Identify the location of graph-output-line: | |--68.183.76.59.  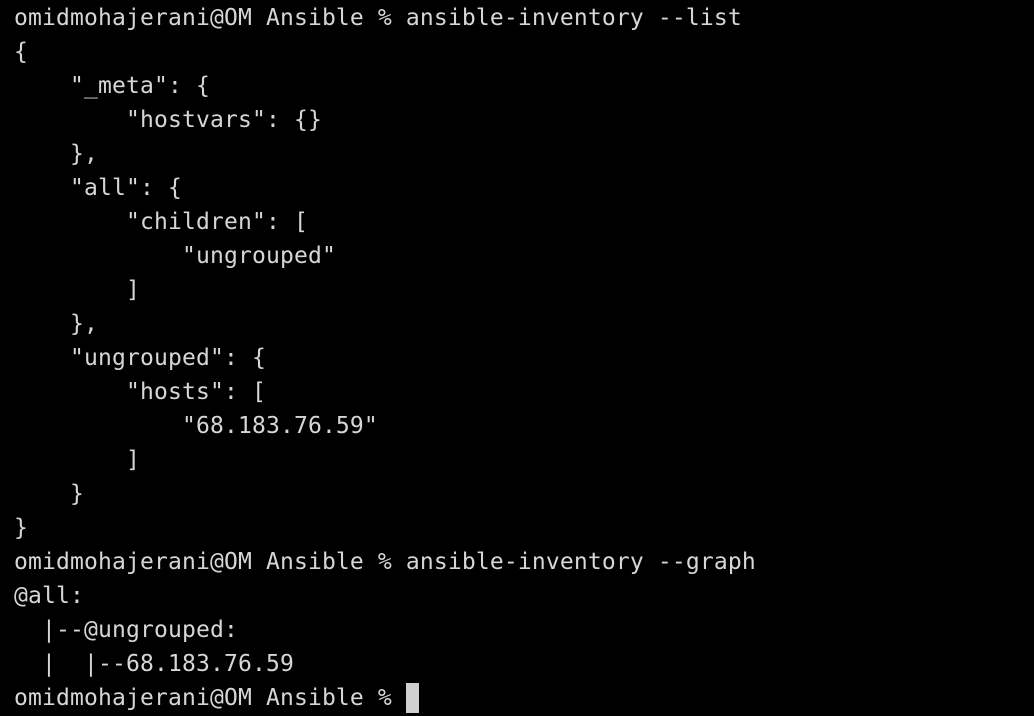
(154, 664).